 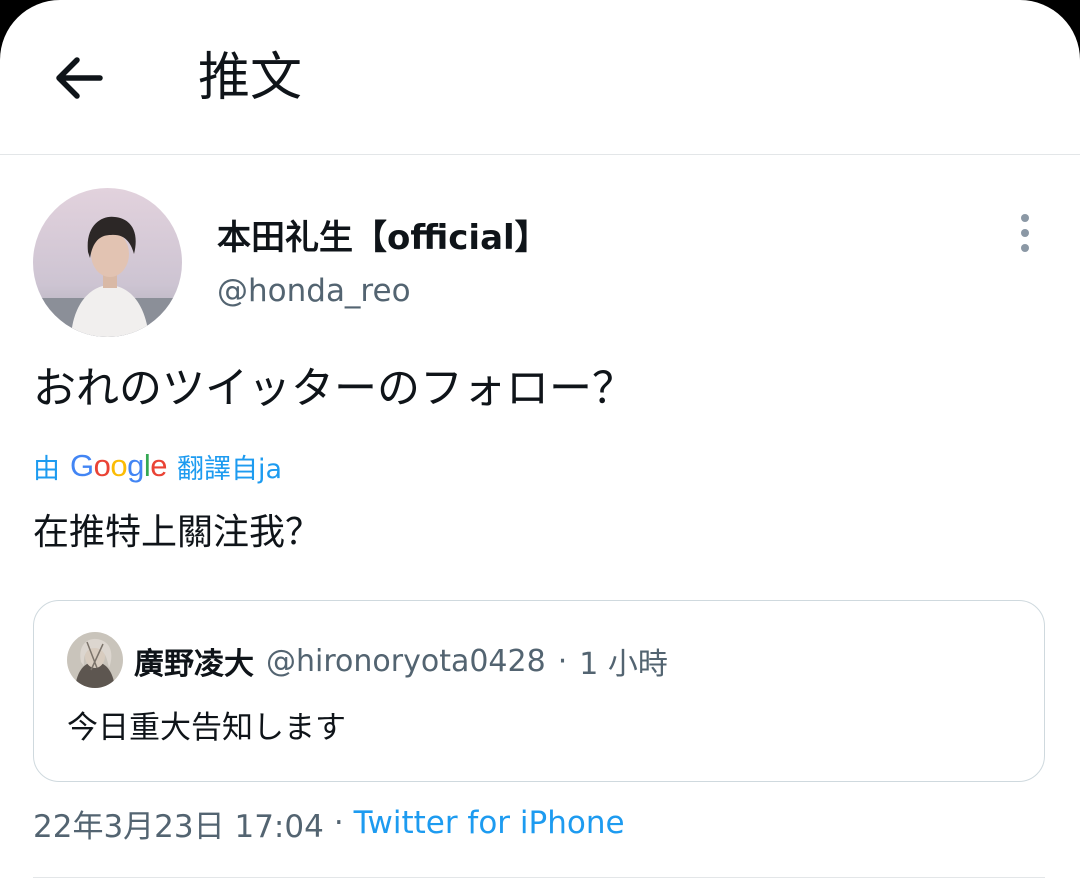 I want to click on author-handle: @honda_reo, so click(x=314, y=291).